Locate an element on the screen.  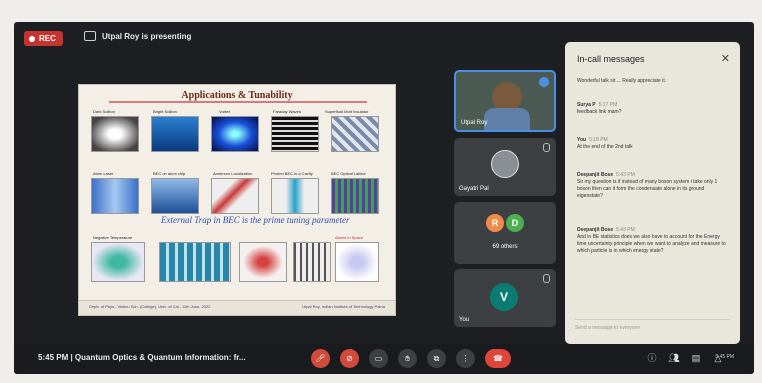
panel-title: In-call messages is located at coordinates (611, 59).